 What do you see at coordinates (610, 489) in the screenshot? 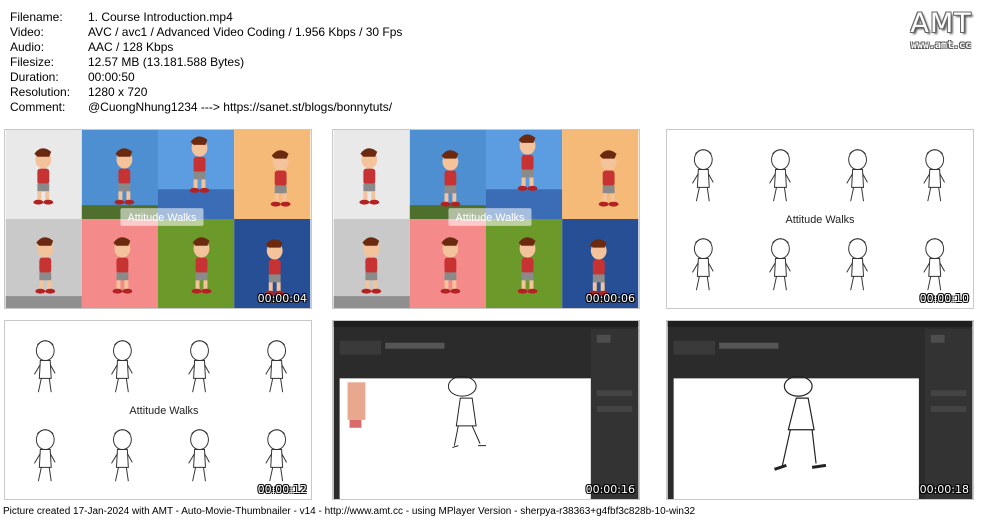
I see `timestamp: 00:00:16` at bounding box center [610, 489].